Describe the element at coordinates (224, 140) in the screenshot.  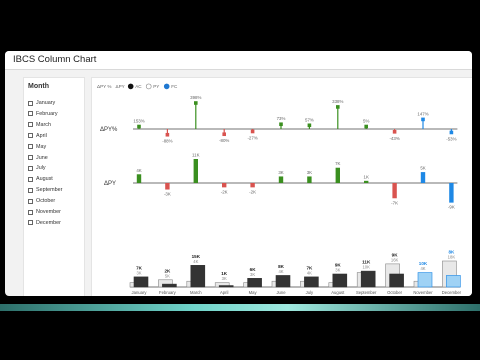
I see `dpy-pct-label: -80%` at that location.